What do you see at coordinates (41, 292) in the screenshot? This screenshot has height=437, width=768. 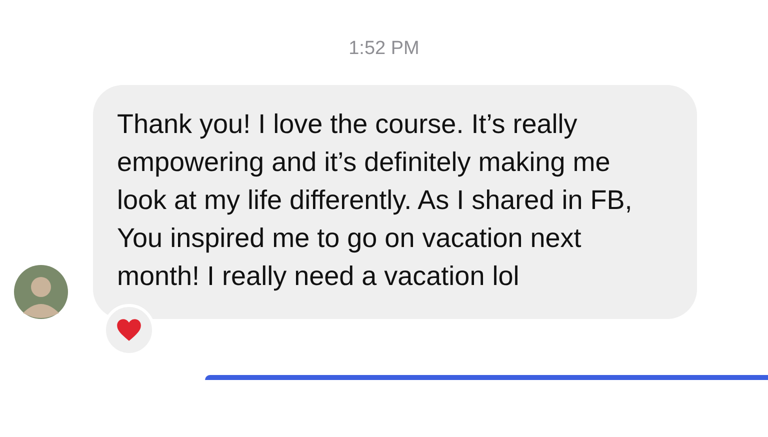 I see `avatar-icon` at bounding box center [41, 292].